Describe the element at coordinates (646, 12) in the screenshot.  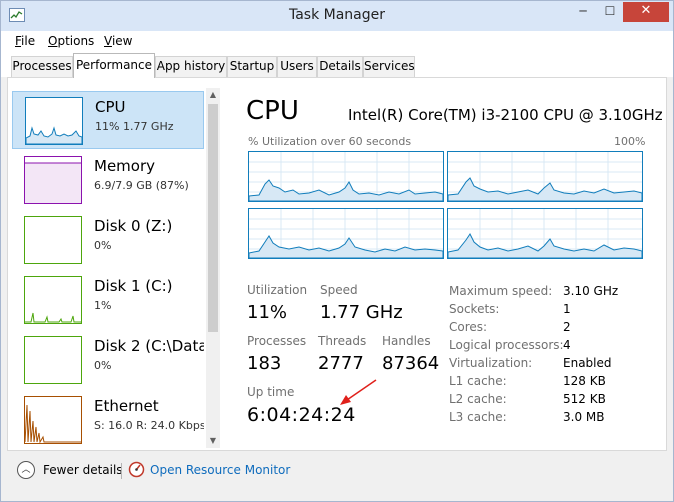
I see `close-button: ✕` at that location.